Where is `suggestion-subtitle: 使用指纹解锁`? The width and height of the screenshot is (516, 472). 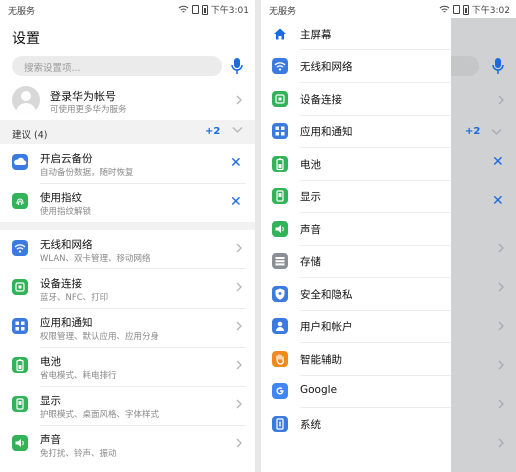
suggestion-subtitle: 使用指纹解锁 is located at coordinates (66, 212).